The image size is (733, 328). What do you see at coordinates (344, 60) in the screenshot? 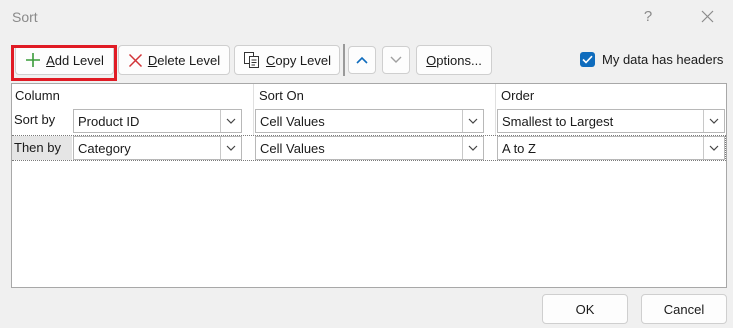
I see `toolbar-separator` at bounding box center [344, 60].